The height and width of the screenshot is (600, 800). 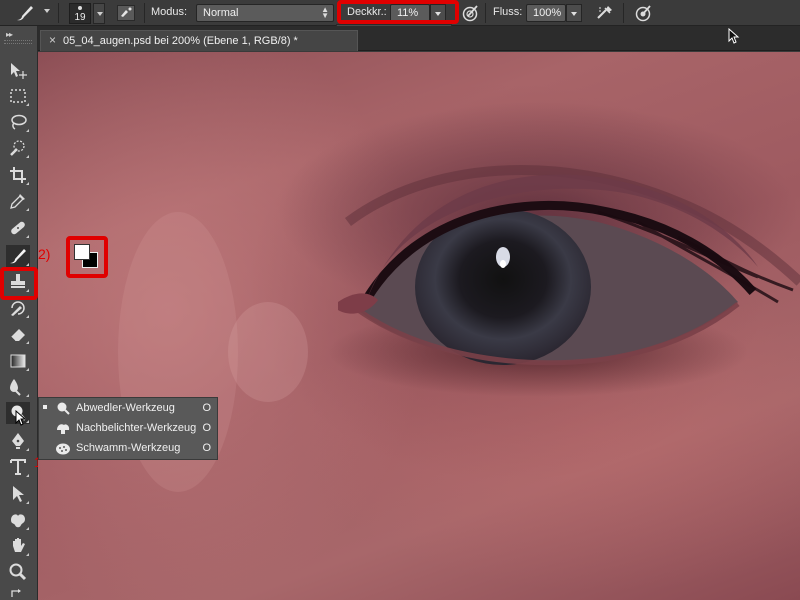 What do you see at coordinates (18, 361) in the screenshot?
I see `gradient-tool-icon` at bounding box center [18, 361].